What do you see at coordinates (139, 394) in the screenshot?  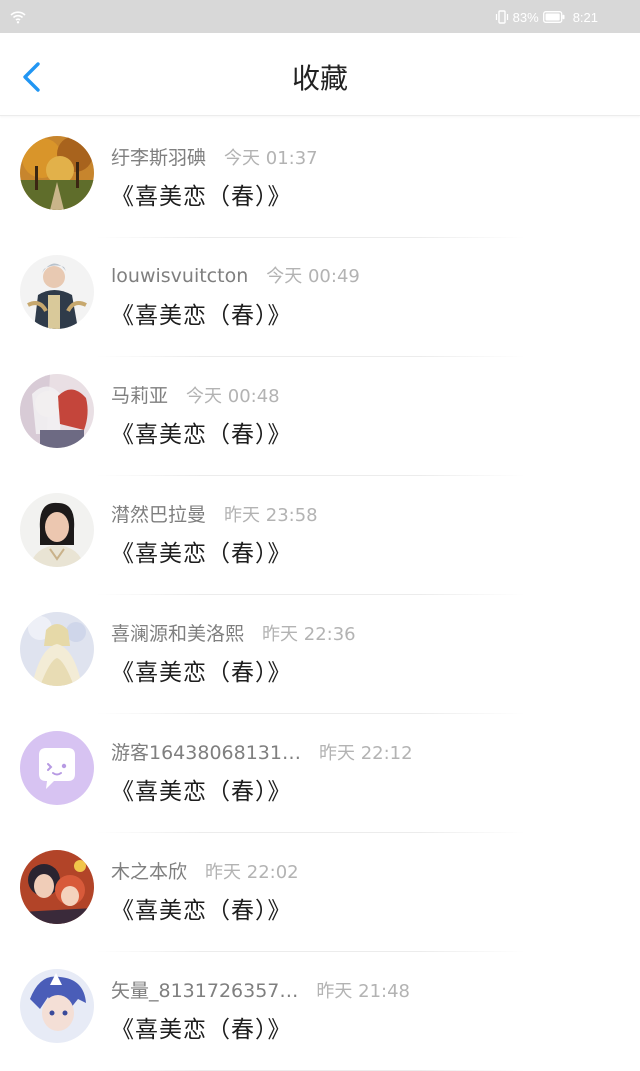 I see `username: 马莉亚` at bounding box center [139, 394].